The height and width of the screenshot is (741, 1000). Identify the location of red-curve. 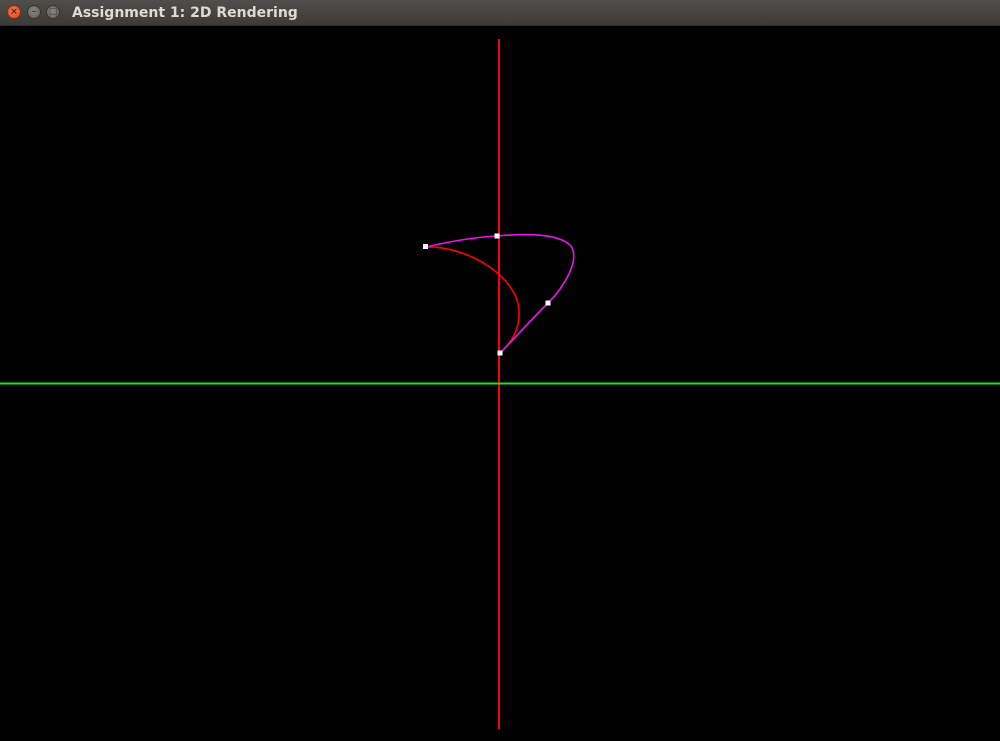
(472, 300).